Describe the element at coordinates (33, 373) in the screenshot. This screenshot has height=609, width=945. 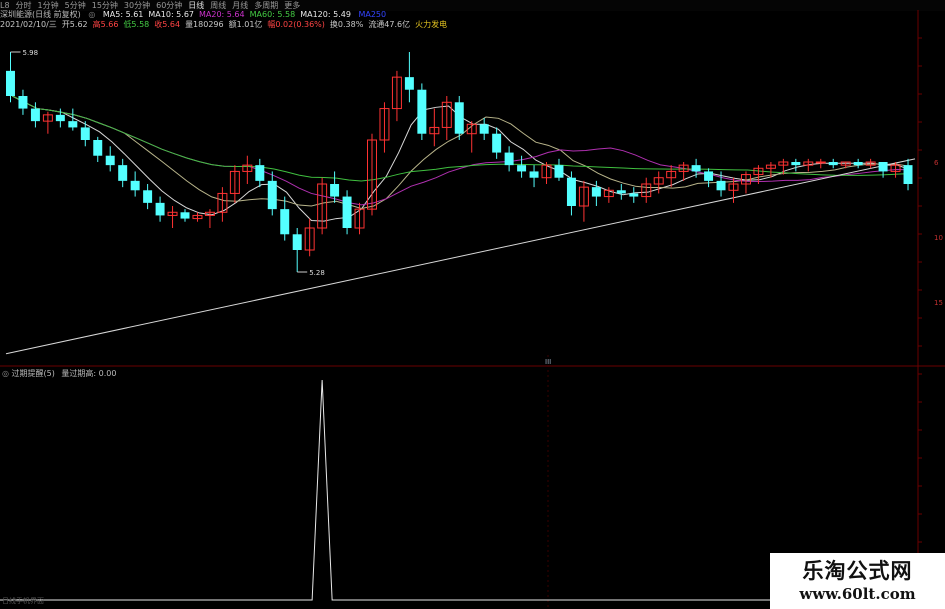
I see `indicator-title: 过期提醒(5)` at that location.